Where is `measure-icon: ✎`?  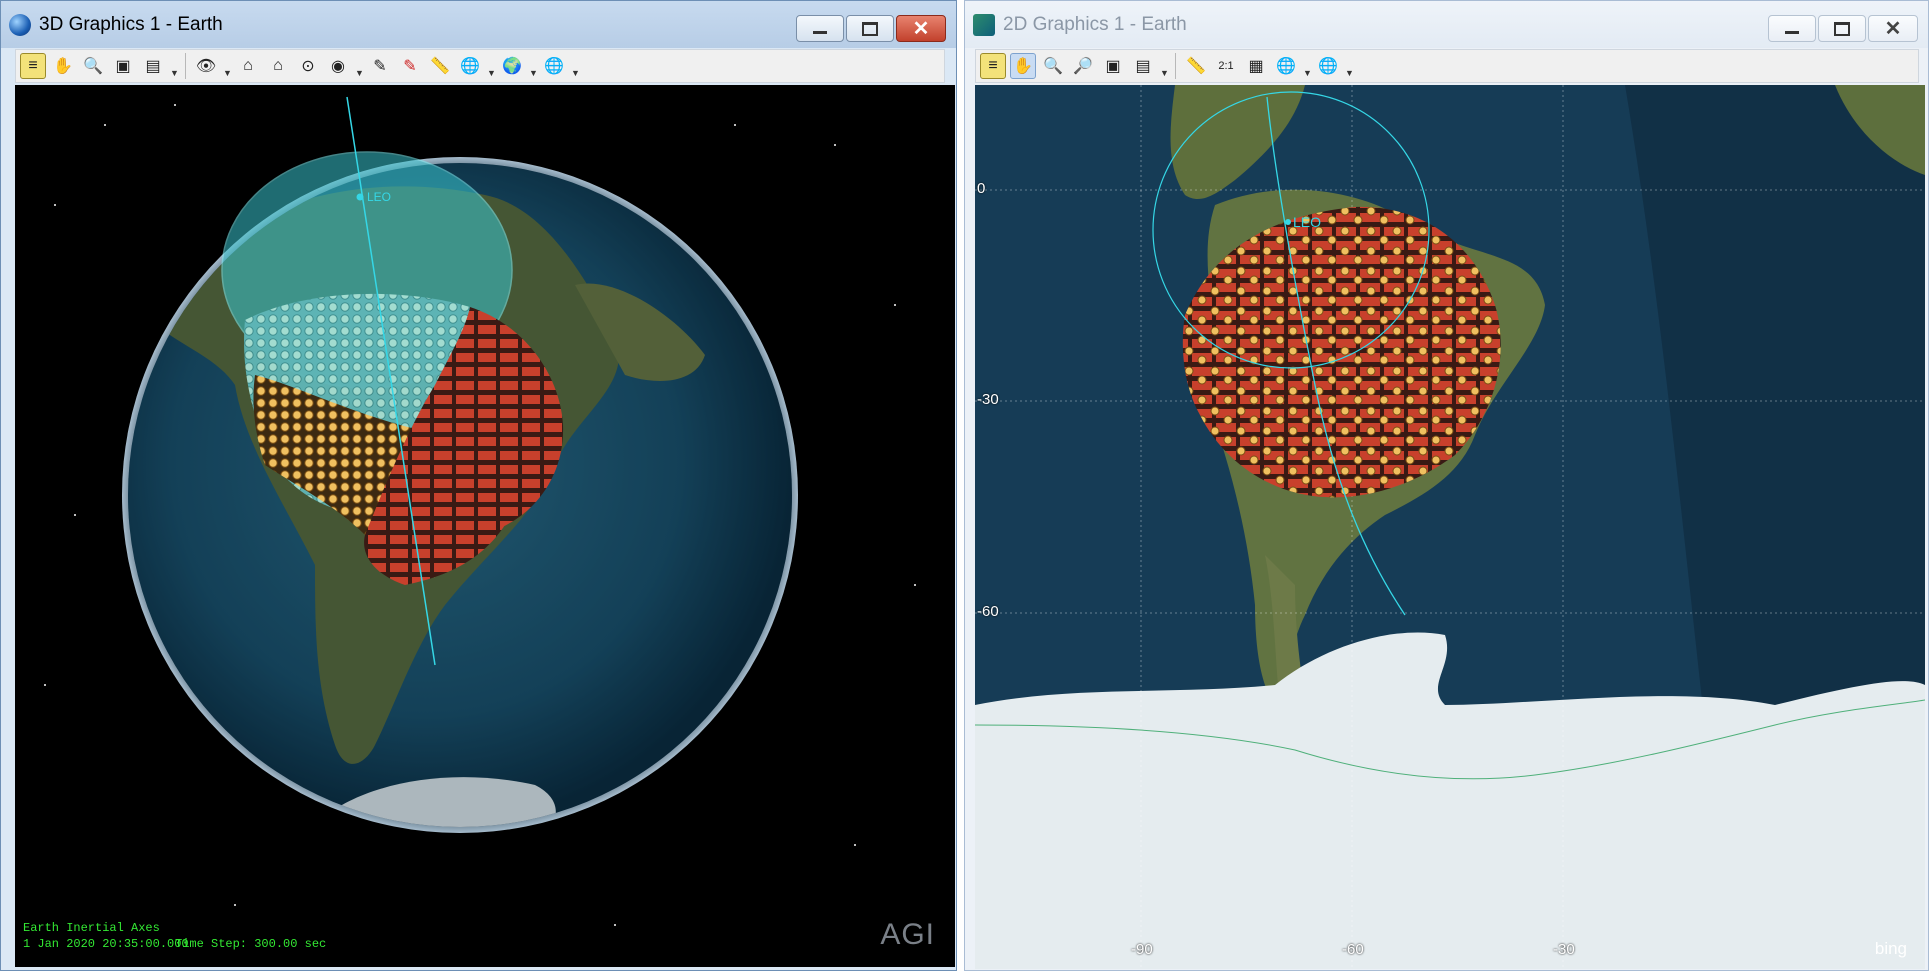 measure-icon: ✎ is located at coordinates (410, 66).